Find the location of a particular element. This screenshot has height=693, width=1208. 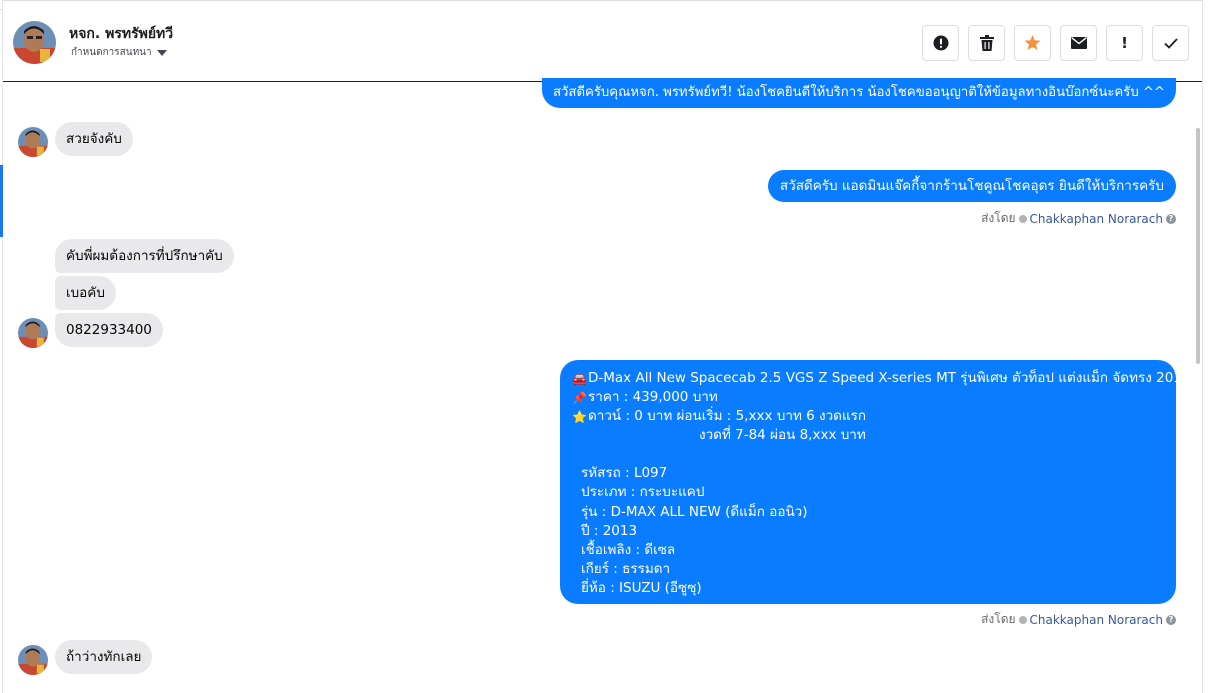

mark-done-button is located at coordinates (1170, 43).